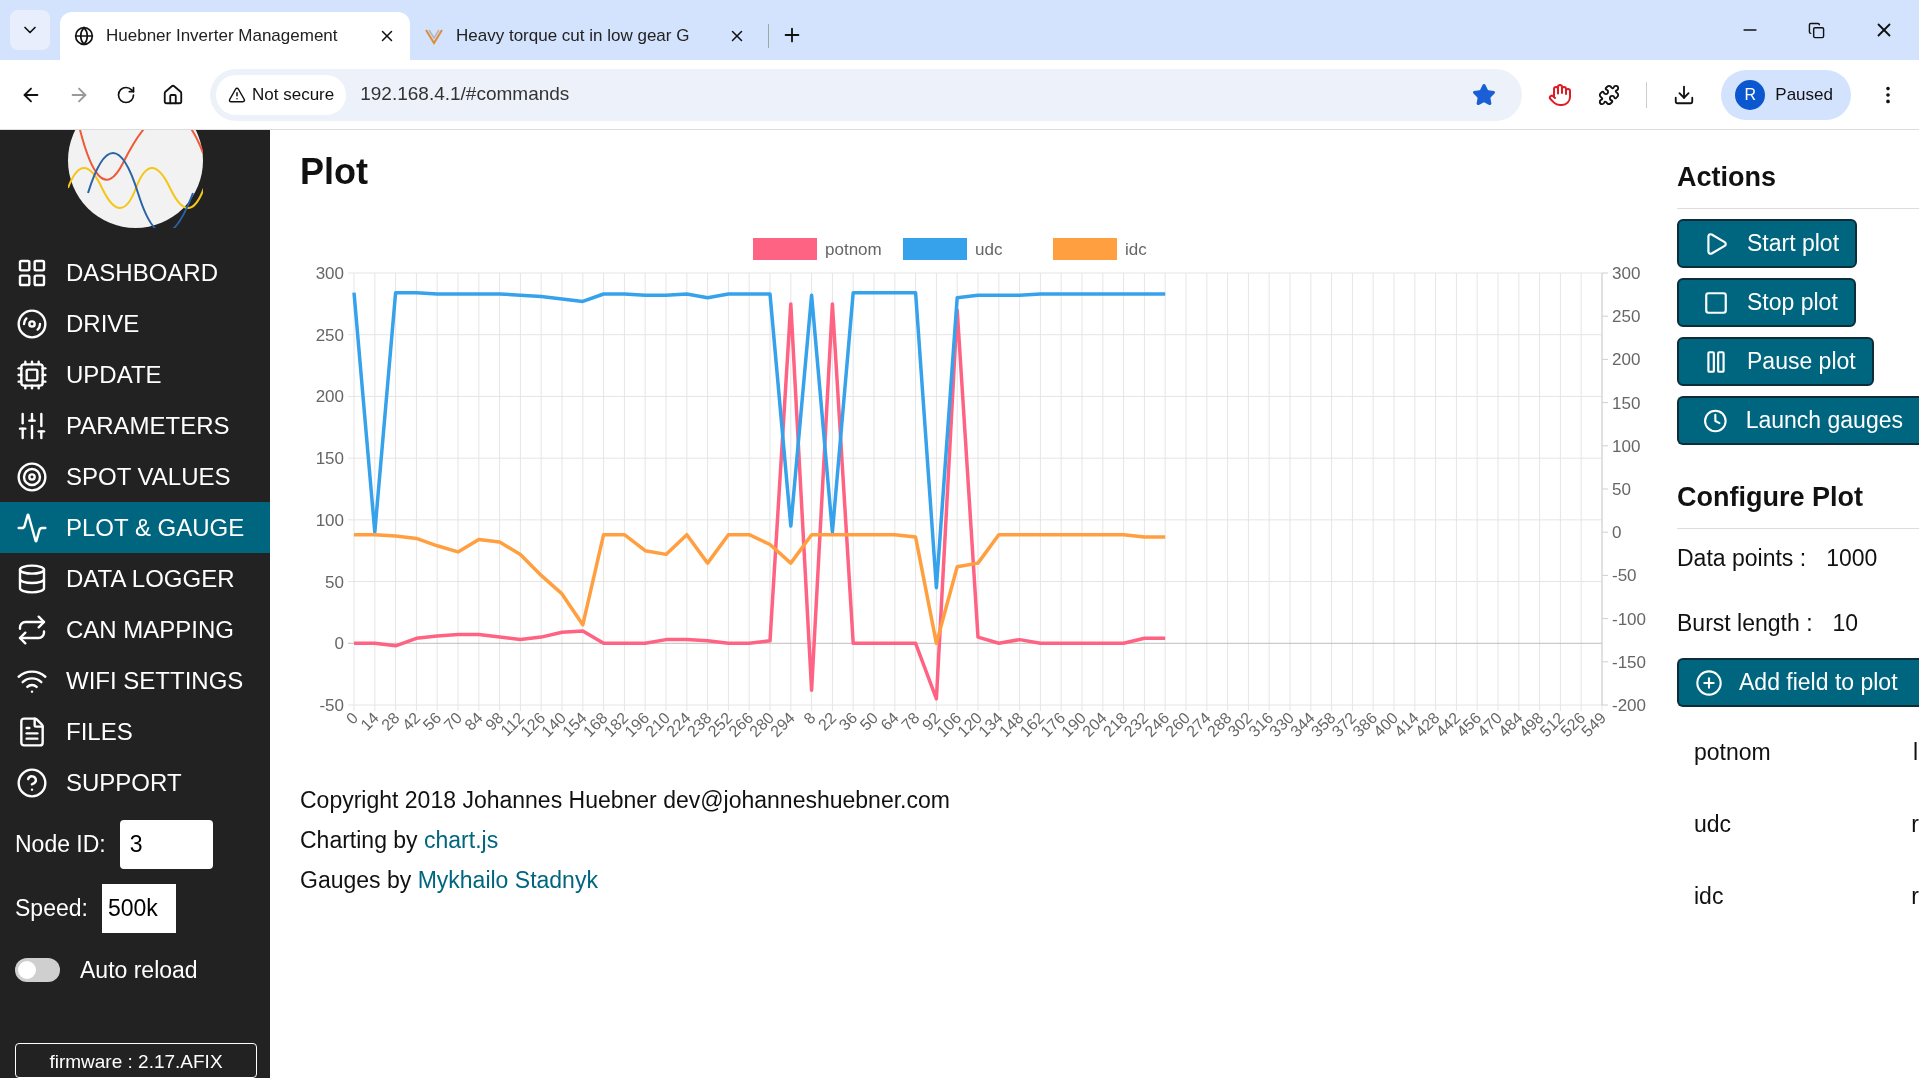  What do you see at coordinates (135, 527) in the screenshot?
I see `nav-item: PLOT & GAUGE` at bounding box center [135, 527].